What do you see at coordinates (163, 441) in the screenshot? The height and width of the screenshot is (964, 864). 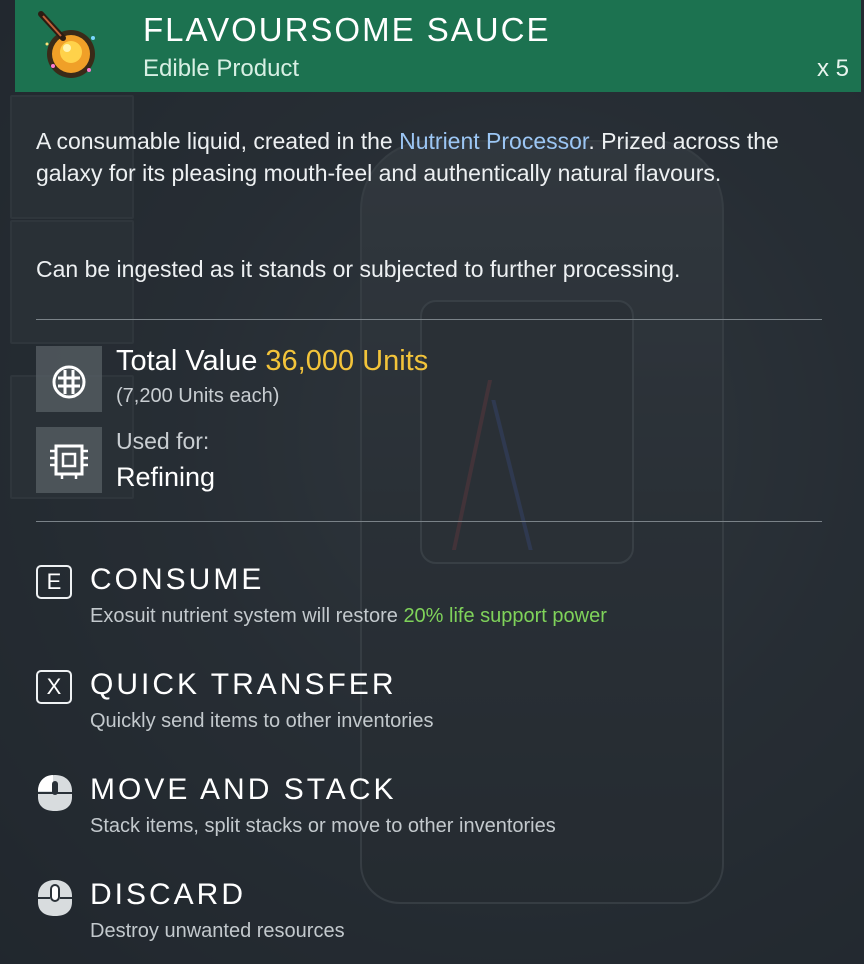 I see `used-for-label: Used for:` at bounding box center [163, 441].